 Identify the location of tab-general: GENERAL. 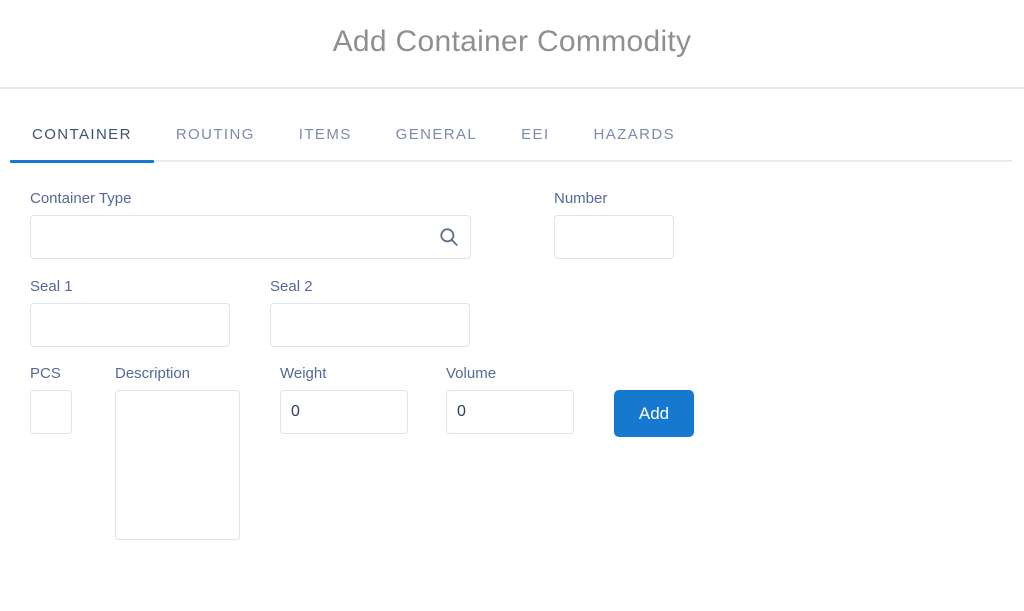
(437, 134).